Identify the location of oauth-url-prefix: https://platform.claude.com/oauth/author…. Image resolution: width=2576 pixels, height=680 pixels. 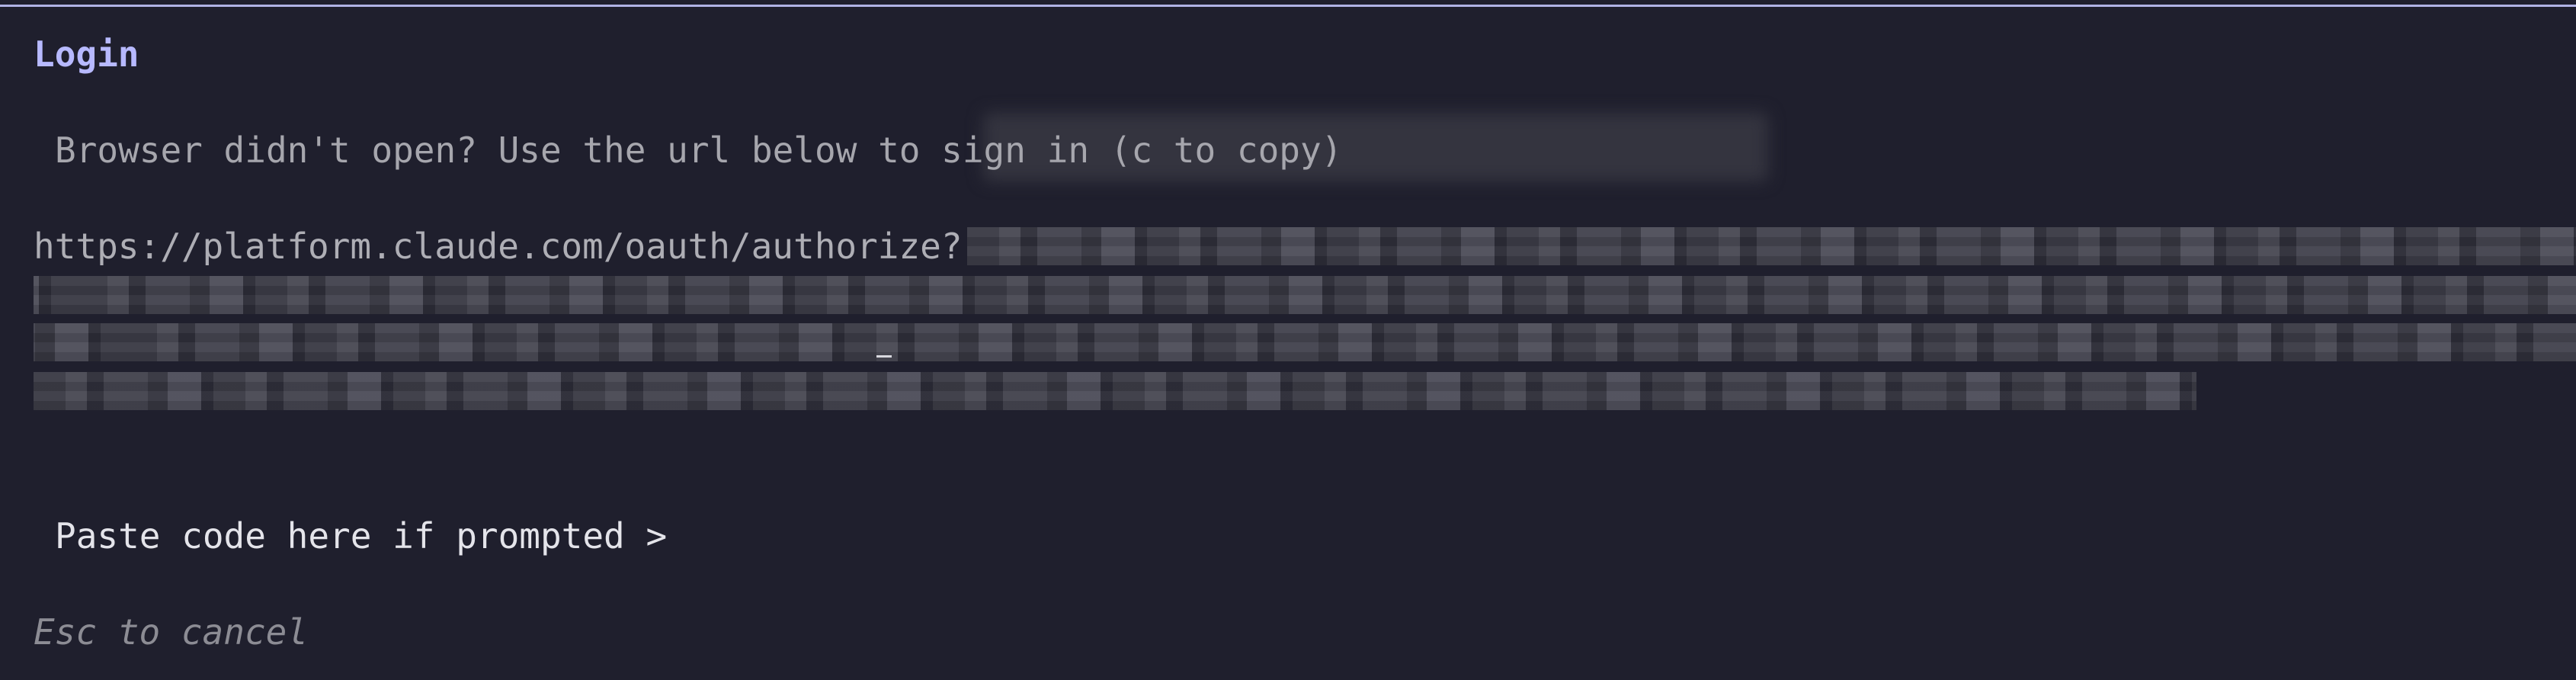
(498, 246).